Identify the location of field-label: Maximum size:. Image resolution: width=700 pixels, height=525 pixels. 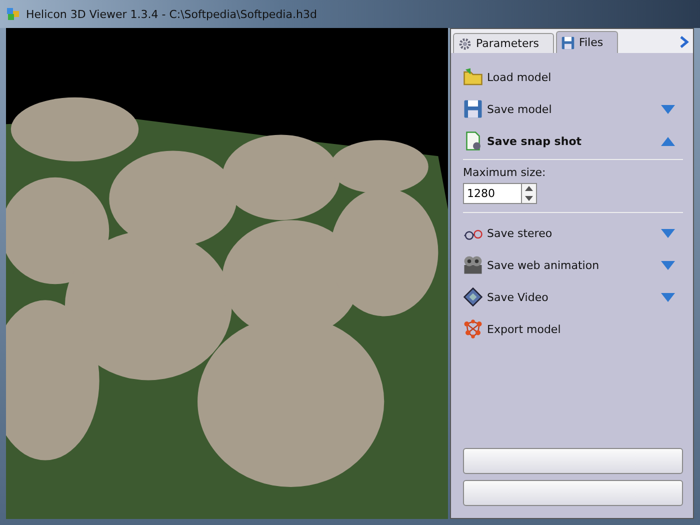
(505, 172).